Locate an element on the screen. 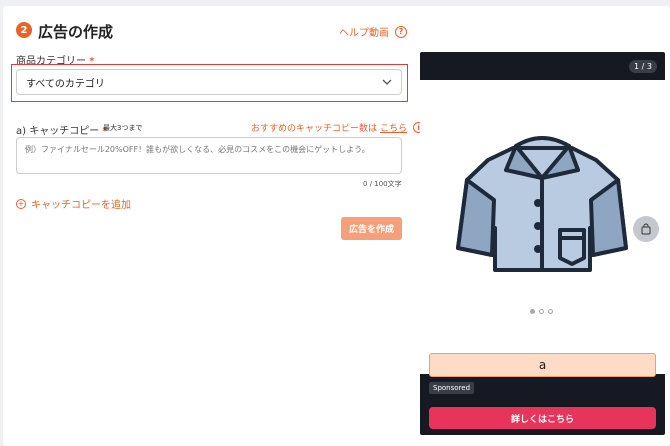 The image size is (670, 446). recommended-count-link: おすすめのキャッチコピー数は こちら i is located at coordinates (338, 127).